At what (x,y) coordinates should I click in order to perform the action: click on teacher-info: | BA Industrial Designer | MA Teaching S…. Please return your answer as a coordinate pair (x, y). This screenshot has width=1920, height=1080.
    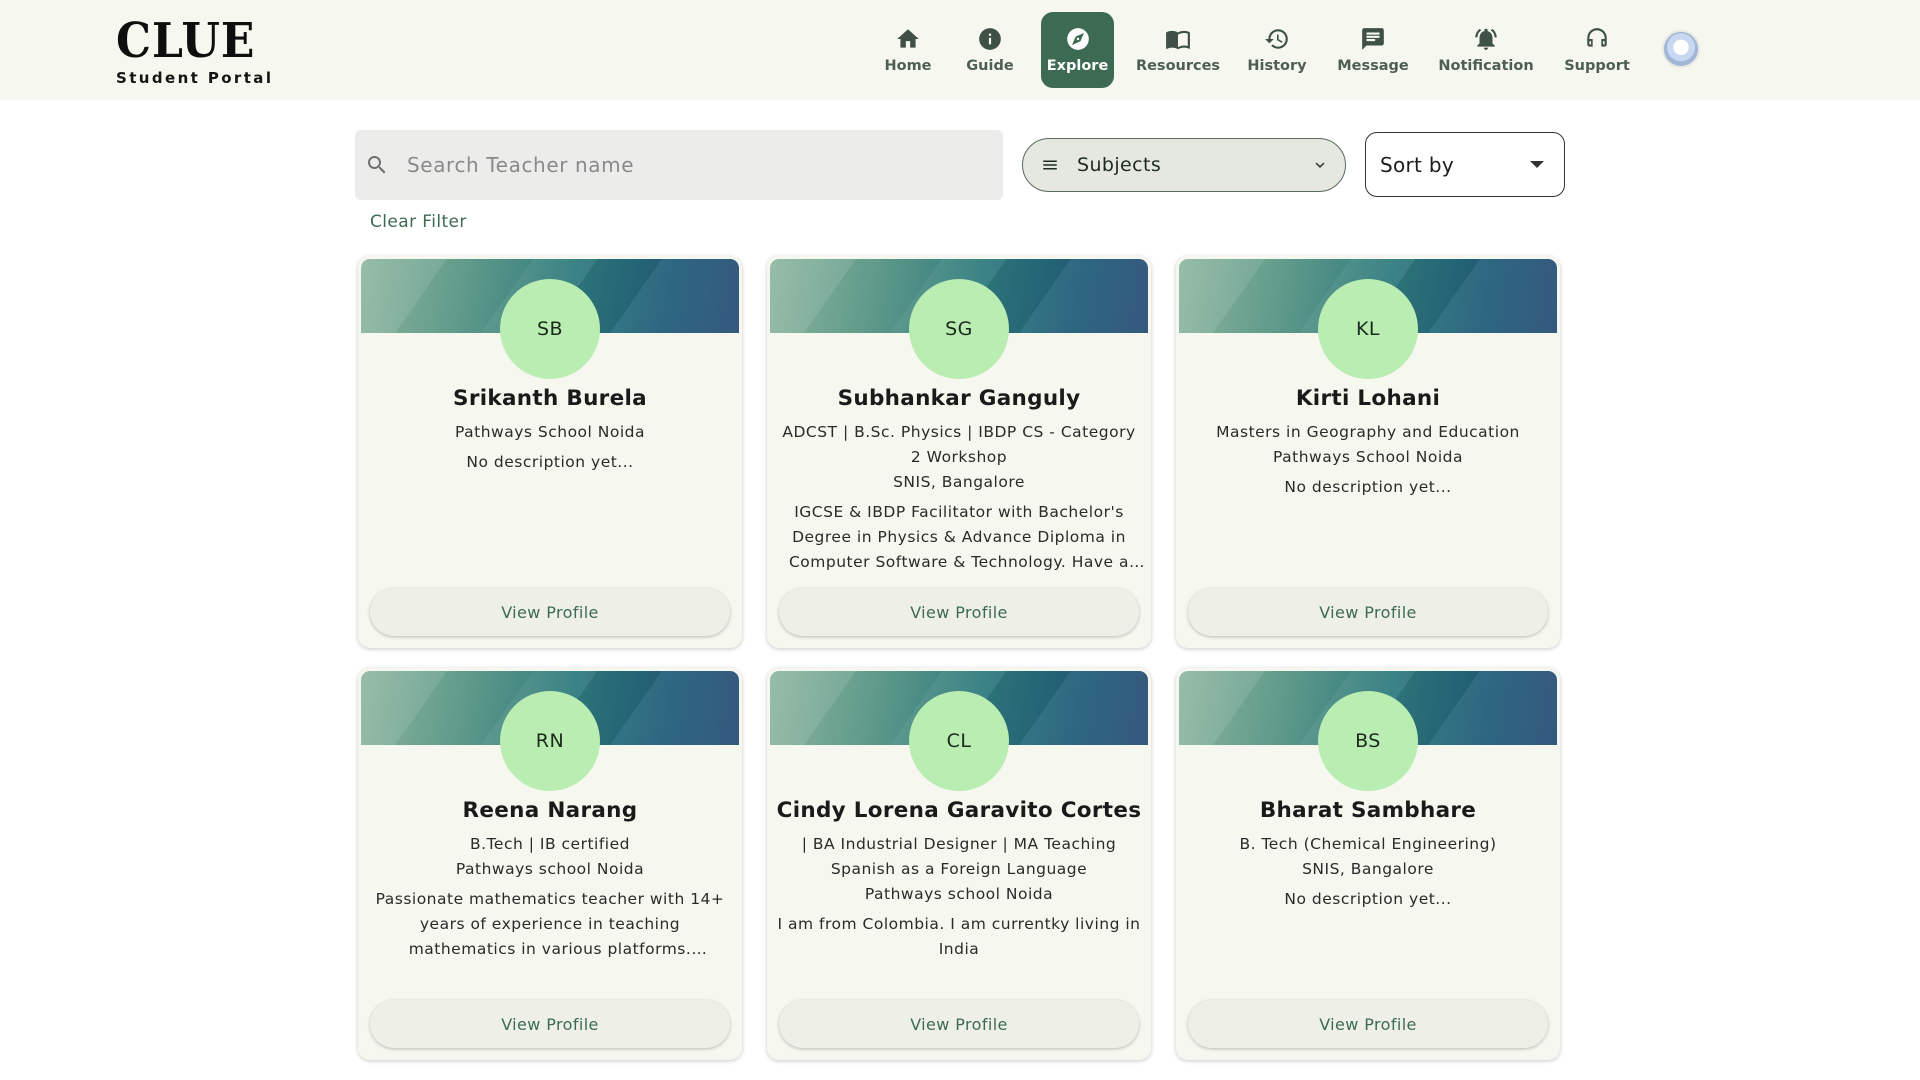
    Looking at the image, I should click on (959, 897).